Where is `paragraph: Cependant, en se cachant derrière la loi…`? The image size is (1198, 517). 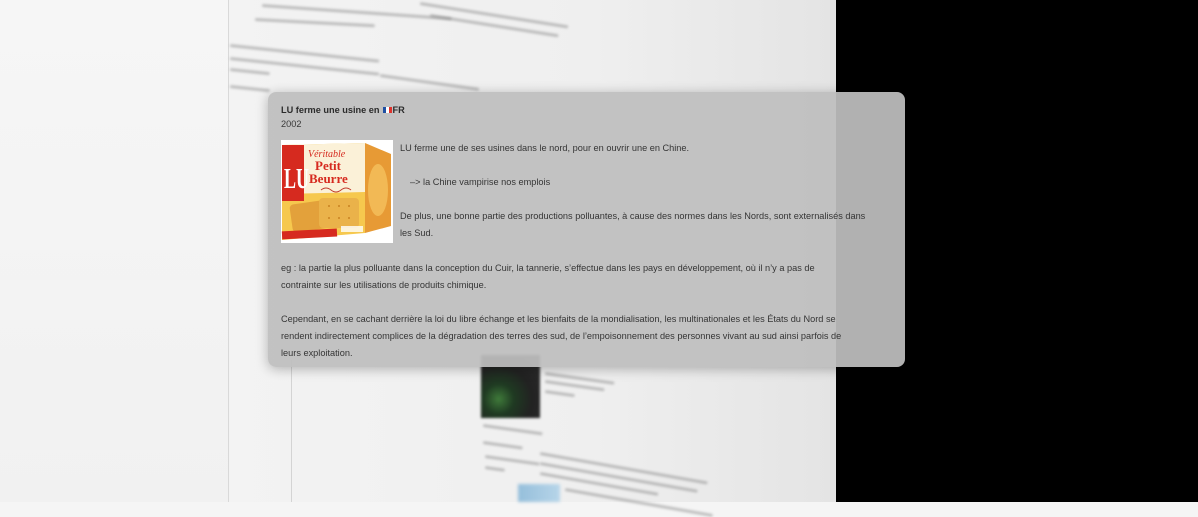 paragraph: Cependant, en se cachant derrière la loi… is located at coordinates (588, 336).